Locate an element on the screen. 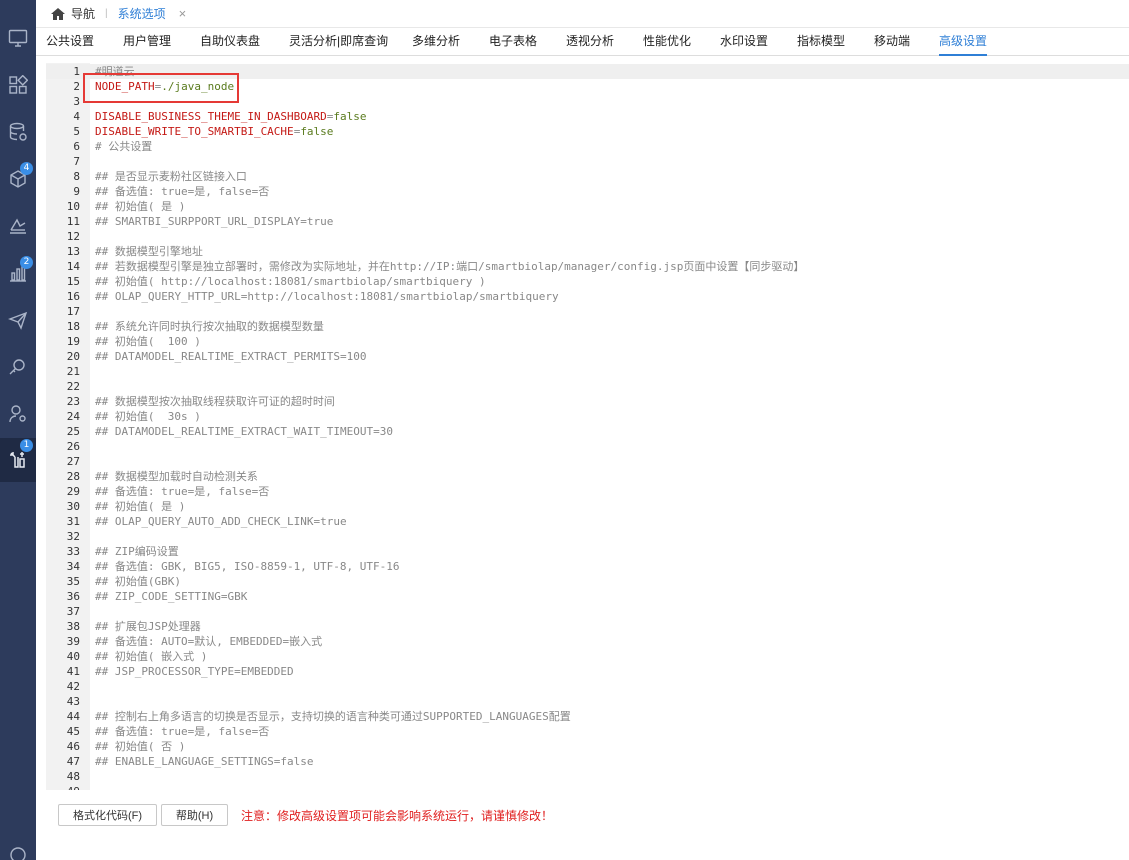  code-line: 48 is located at coordinates (587, 776).